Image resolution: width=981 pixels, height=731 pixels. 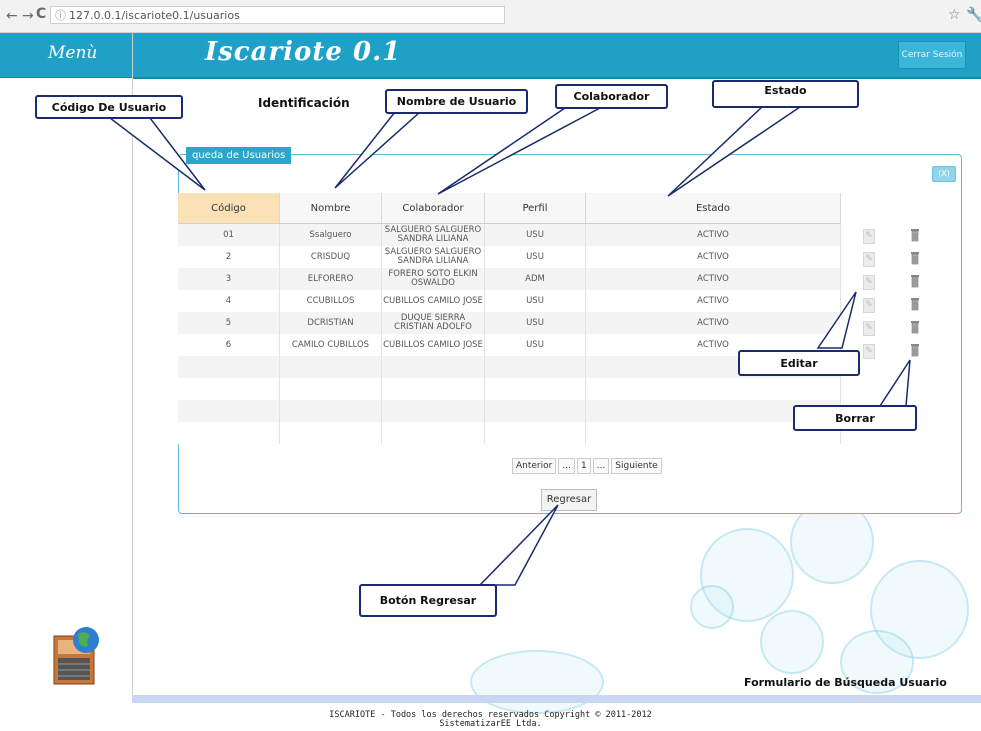 What do you see at coordinates (456, 101) in the screenshot?
I see `annotation-nombre: Nombre de Usuario` at bounding box center [456, 101].